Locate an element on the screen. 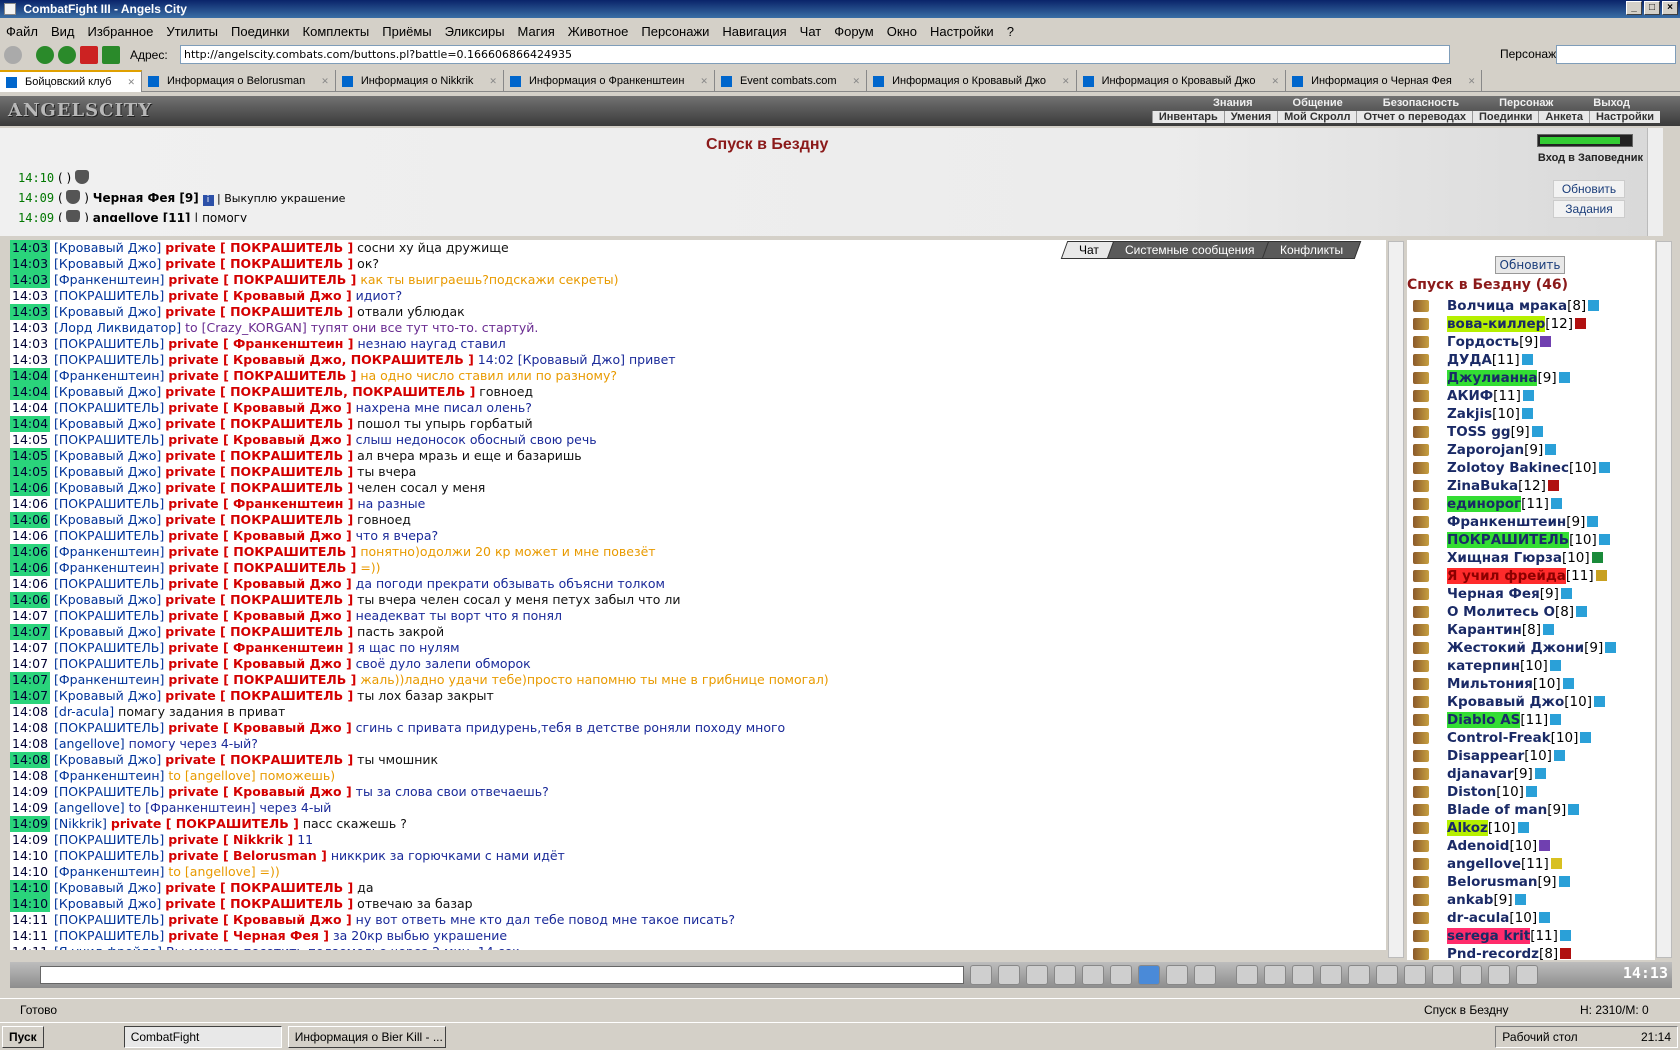 This screenshot has height=1050, width=1680. taskbar-item: CombatFight is located at coordinates (202, 1036).